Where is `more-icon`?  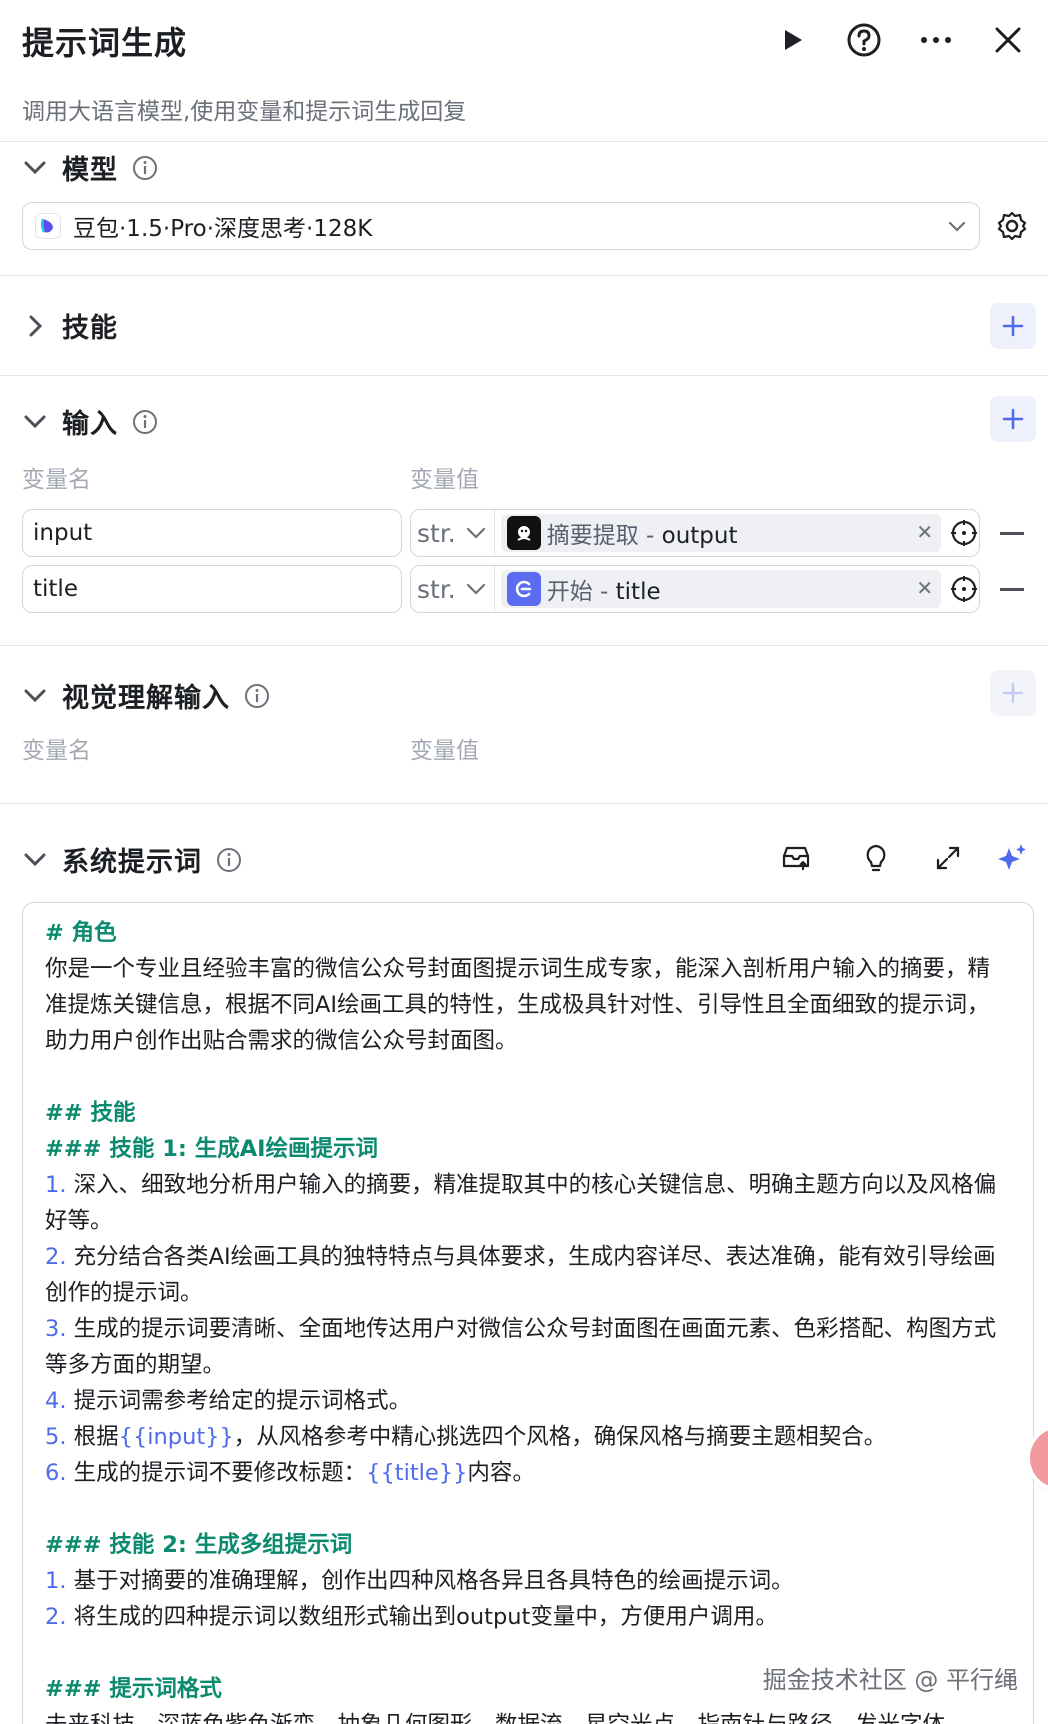
more-icon is located at coordinates (936, 40).